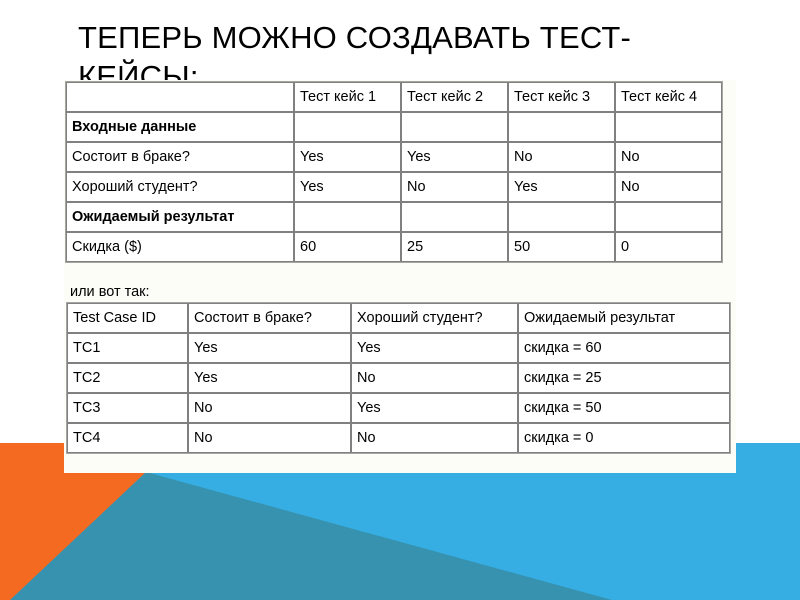 This screenshot has width=800, height=600. I want to click on table-row: Скидка ($) 60 25 50 0, so click(394, 247).